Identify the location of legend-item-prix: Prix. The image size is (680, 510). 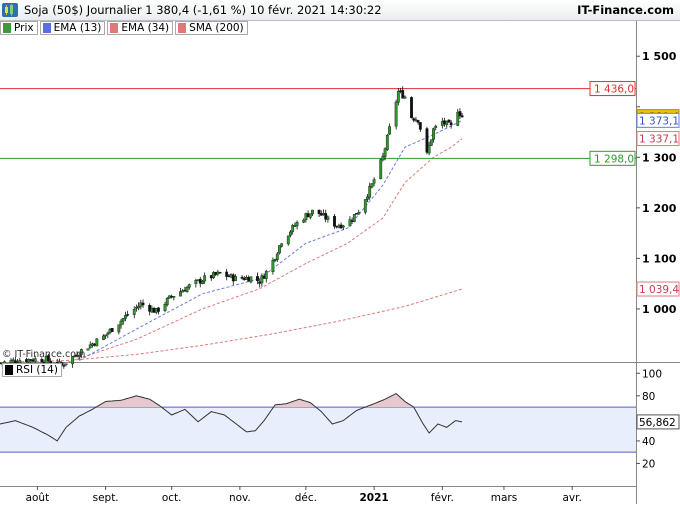
(19, 28).